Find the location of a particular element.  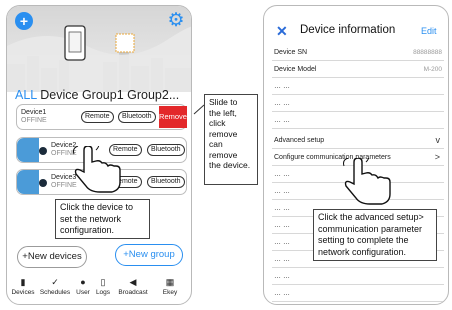

info-row-sn: Device SN 88888888 is located at coordinates (358, 52).